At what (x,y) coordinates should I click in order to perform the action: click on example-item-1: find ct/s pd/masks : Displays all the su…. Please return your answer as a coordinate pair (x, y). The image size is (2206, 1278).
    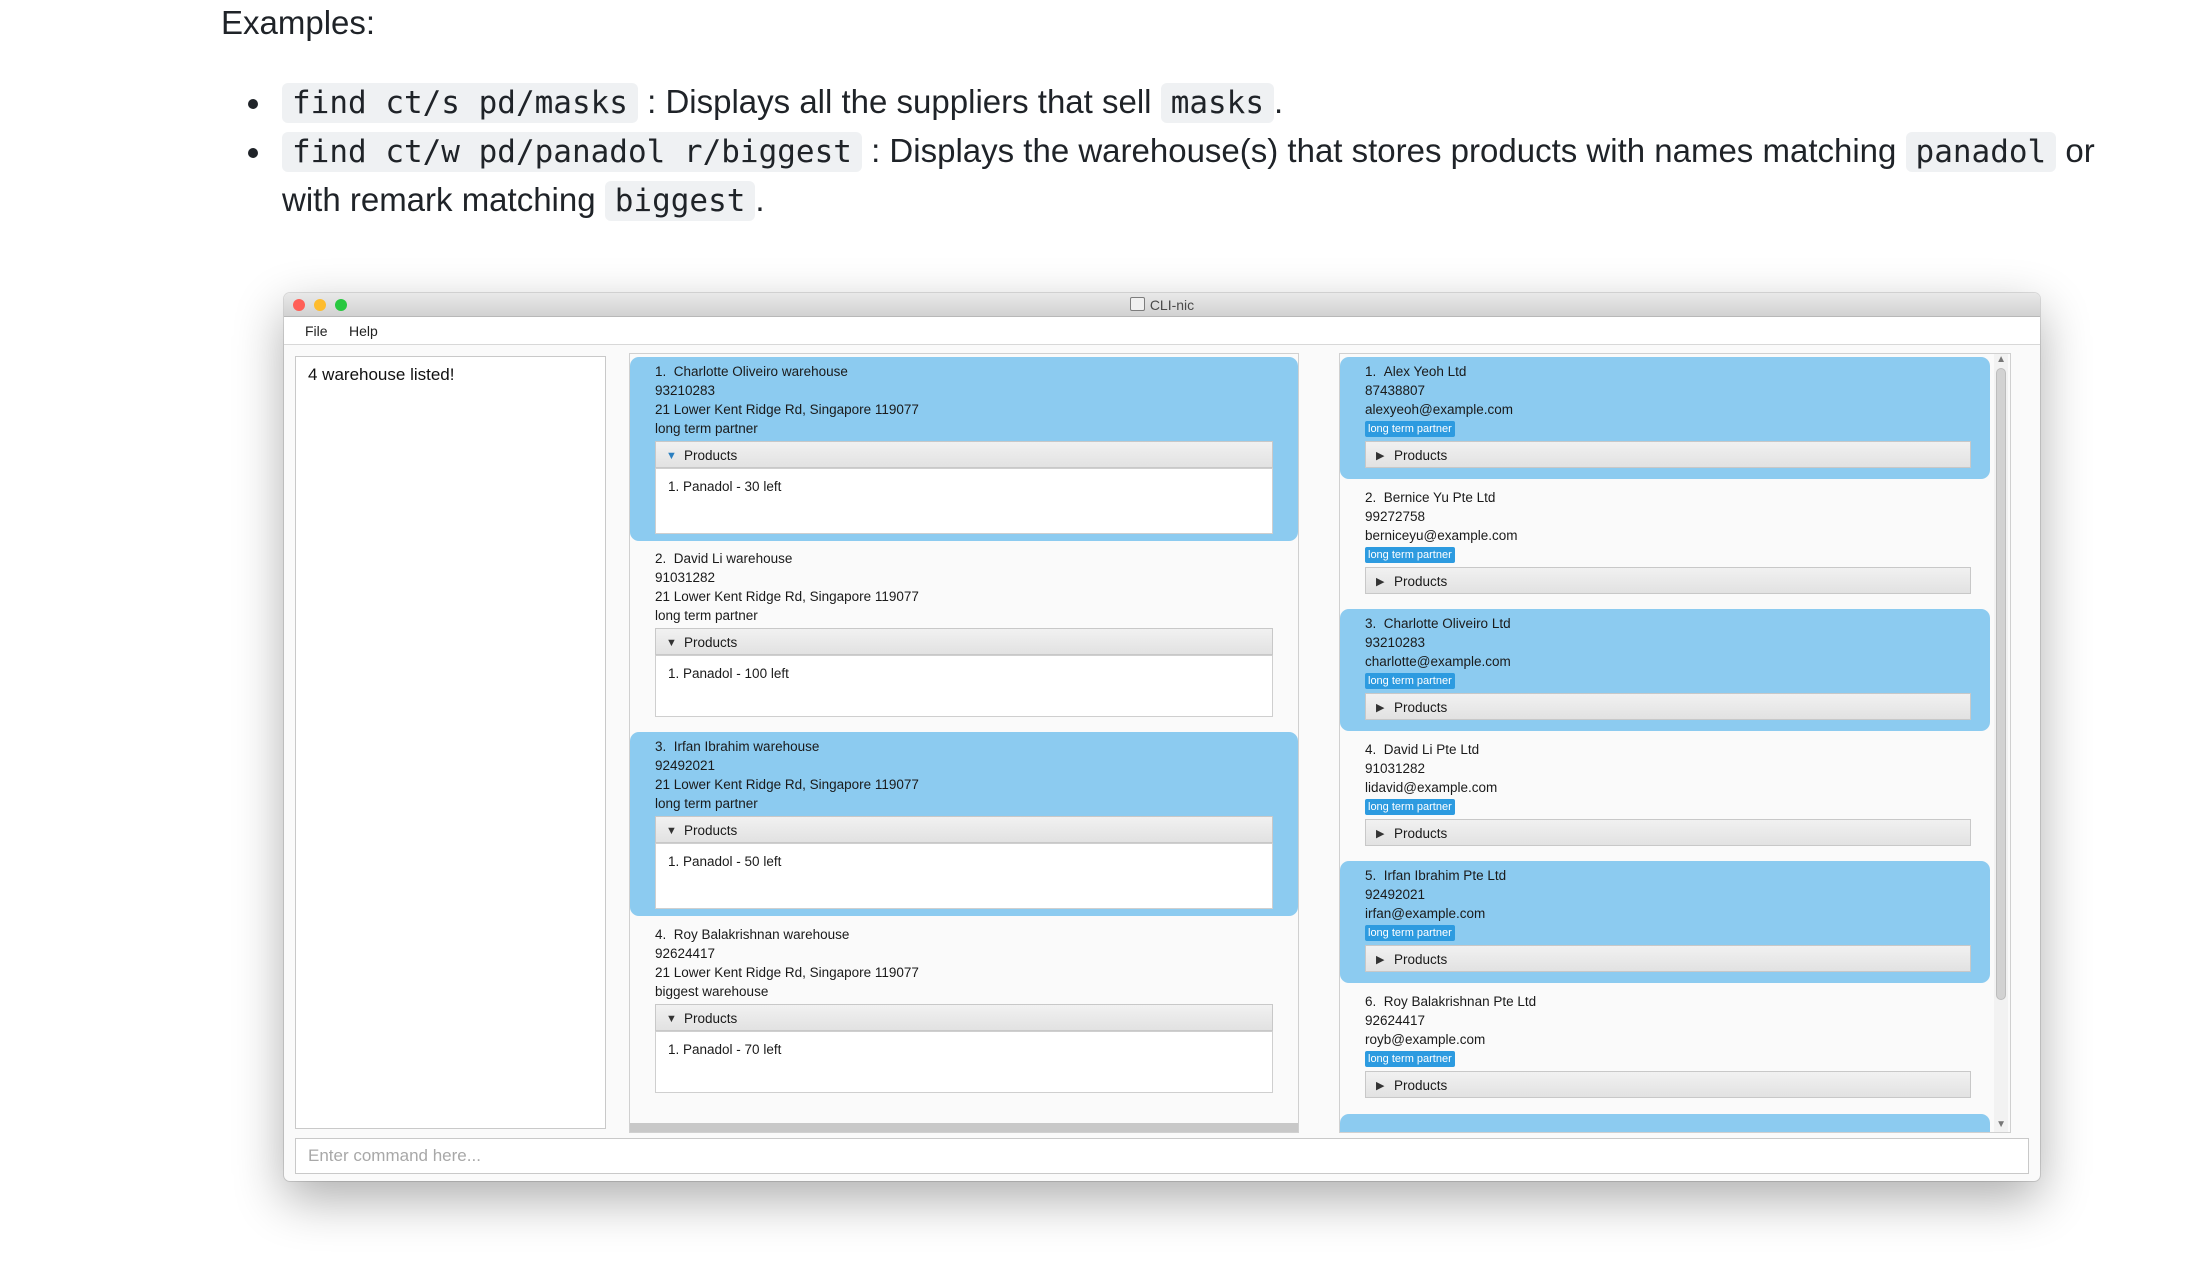
    Looking at the image, I should click on (1175, 102).